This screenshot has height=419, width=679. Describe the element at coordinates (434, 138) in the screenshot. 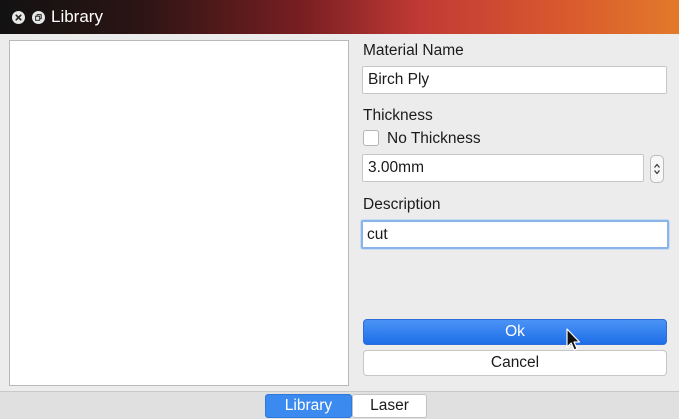

I see `no-thickness-label: No Thickness` at that location.